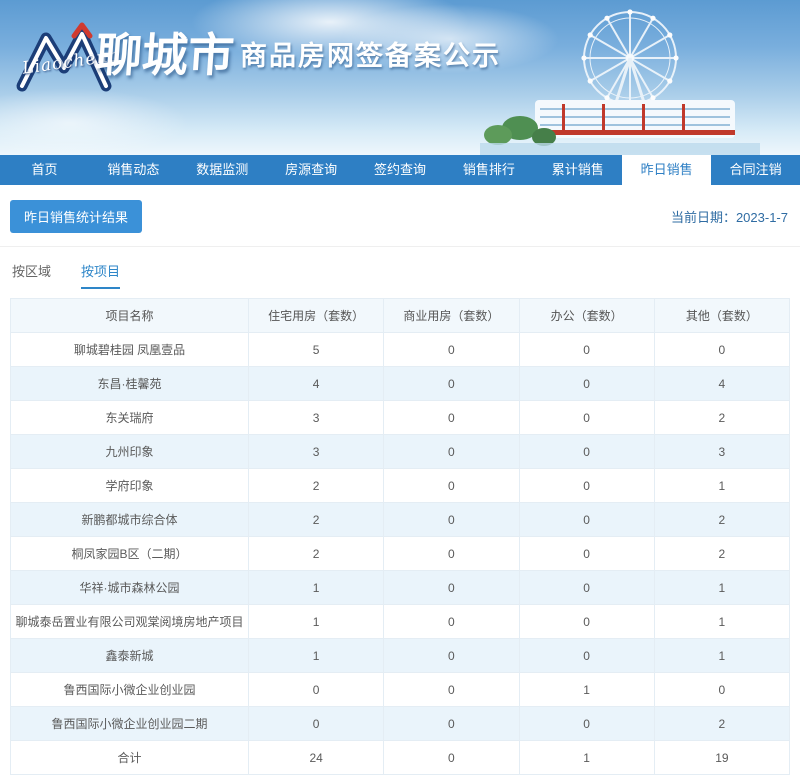 Image resolution: width=800 pixels, height=775 pixels. Describe the element at coordinates (370, 56) in the screenshot. I see `site-title-main: 商品房网签备案公示` at that location.